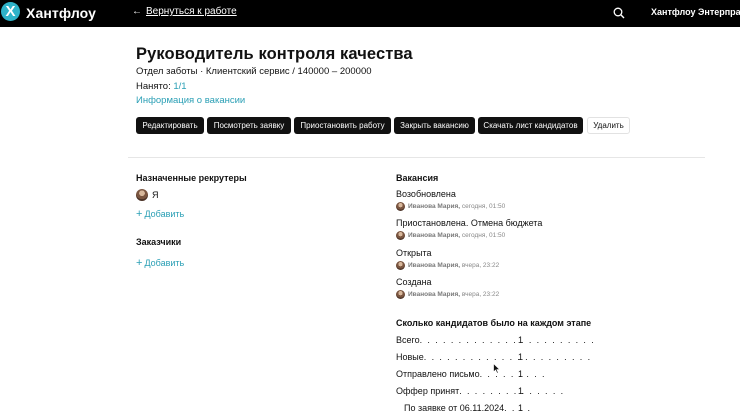 The width and height of the screenshot is (740, 413). What do you see at coordinates (137, 11) in the screenshot?
I see `arrow-left-icon: ←` at bounding box center [137, 11].